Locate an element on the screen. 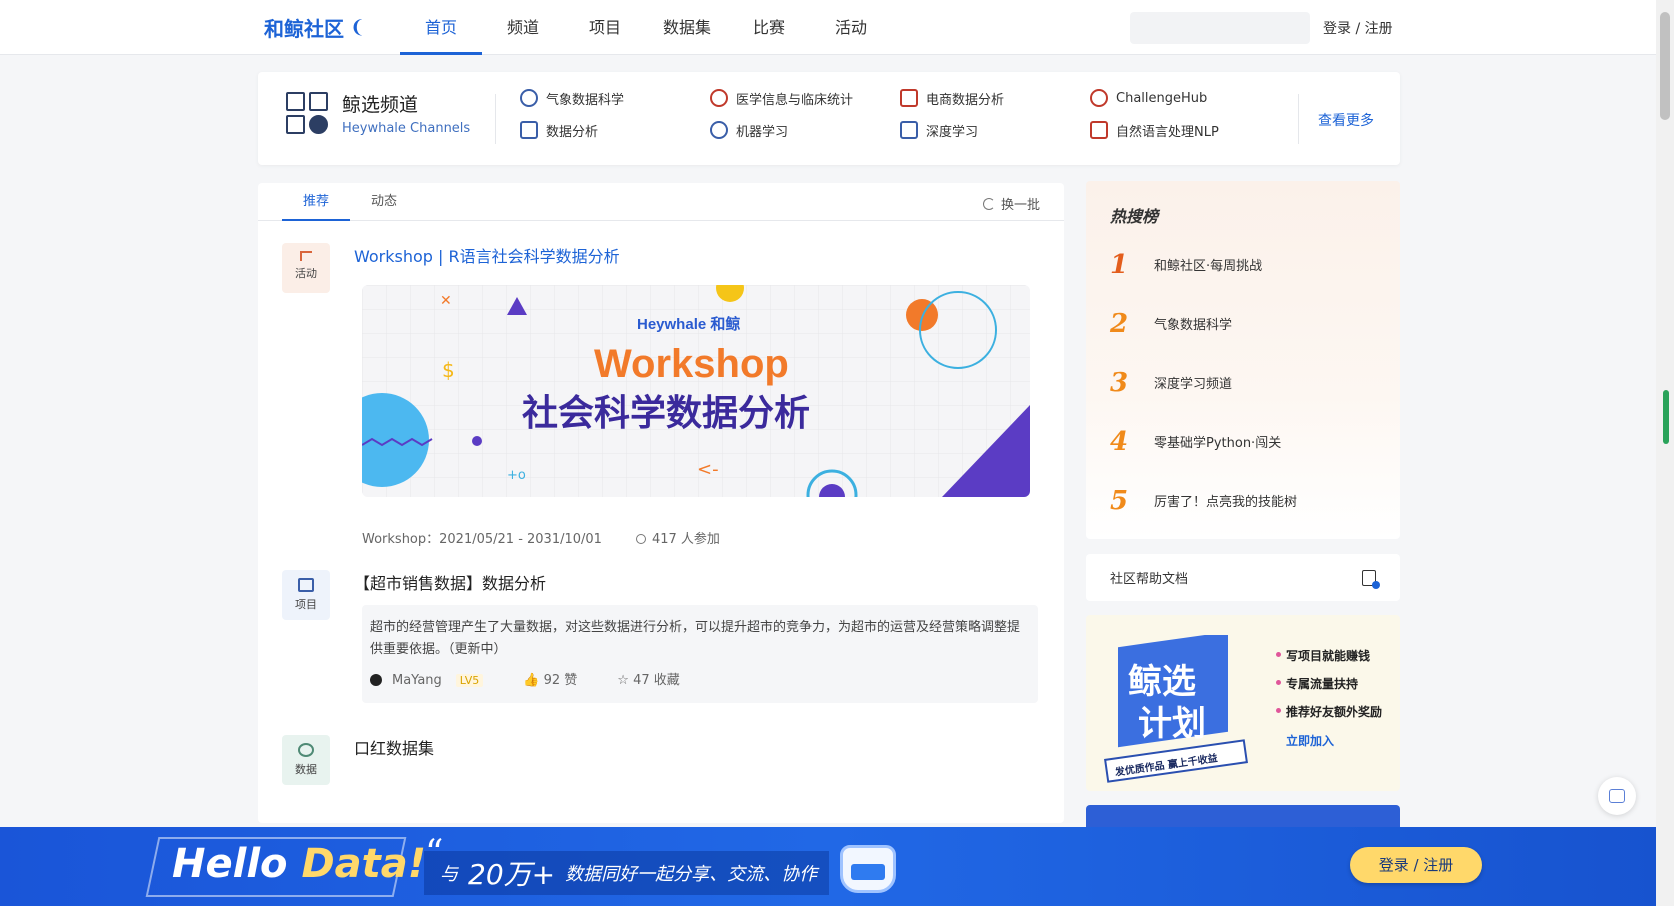  nav-competitions: 比赛 is located at coordinates (769, 27).